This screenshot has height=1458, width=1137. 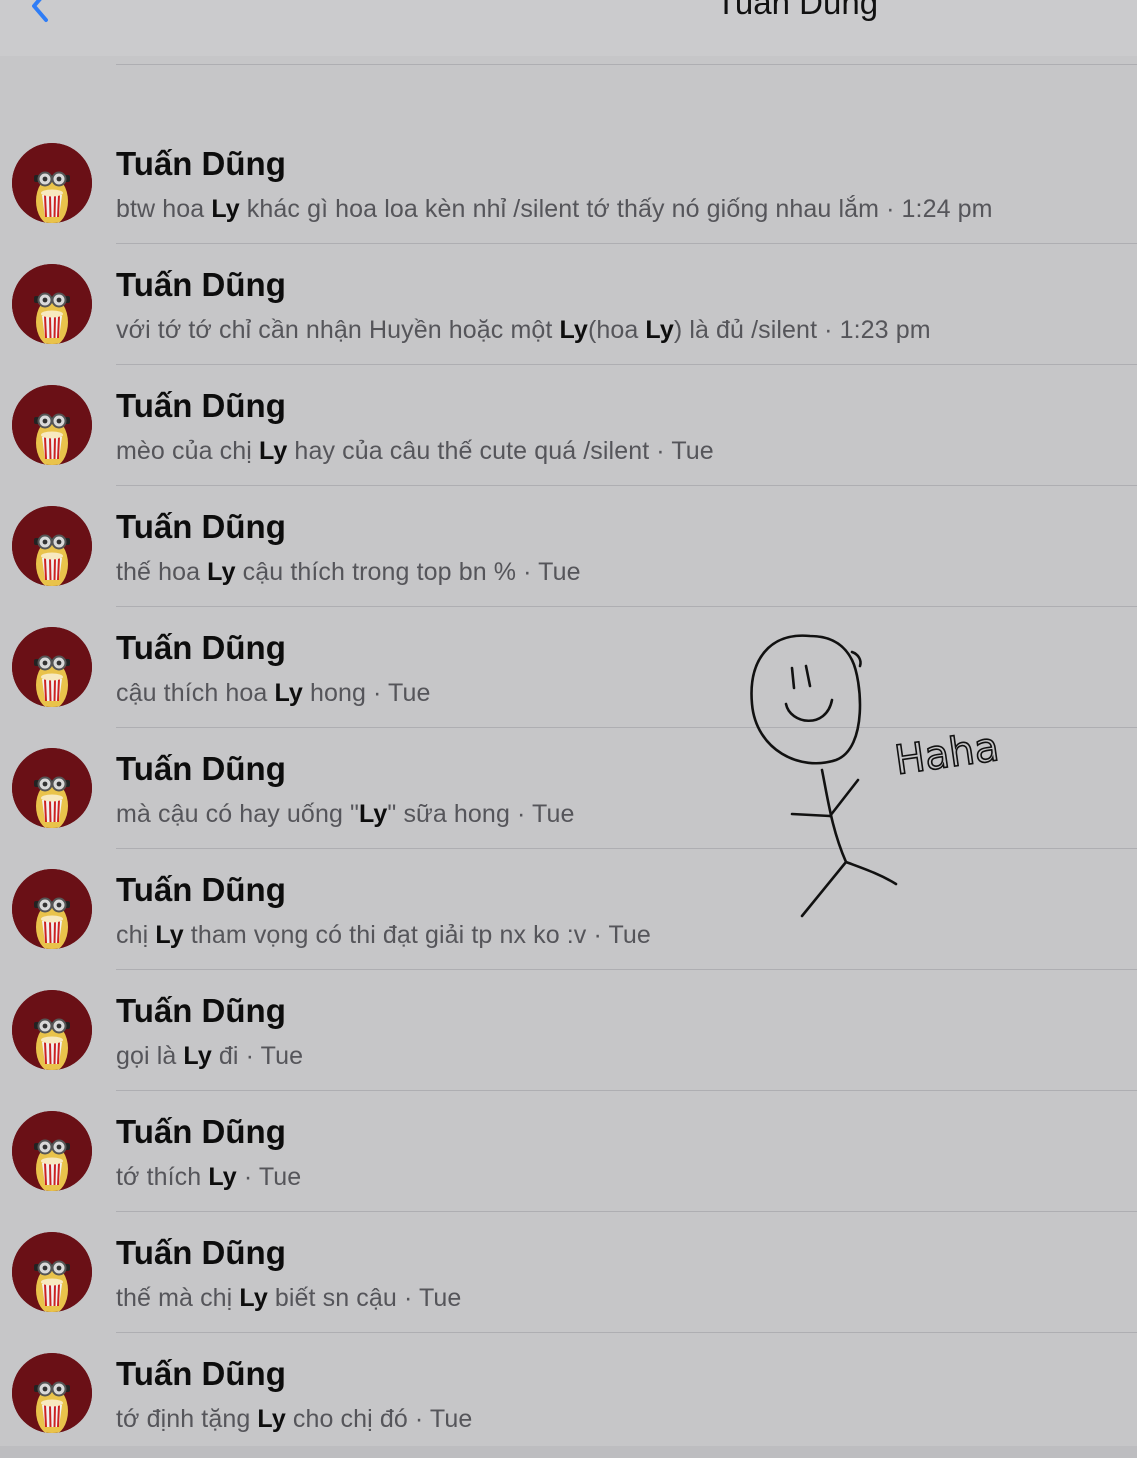 What do you see at coordinates (136, 935) in the screenshot?
I see `preview-text: chị` at bounding box center [136, 935].